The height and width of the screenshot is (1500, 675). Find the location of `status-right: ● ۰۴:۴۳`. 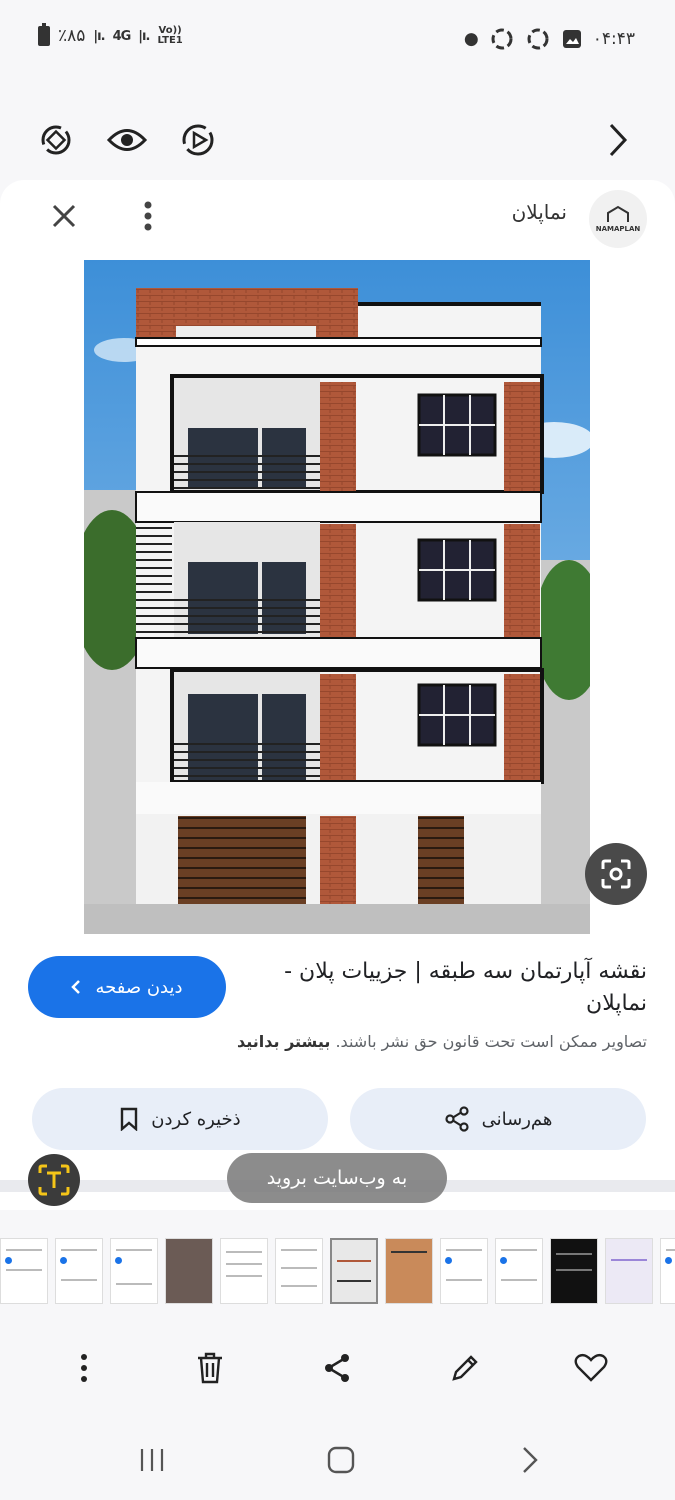

status-right: ● ۰۴:۴۳ is located at coordinates (549, 39).